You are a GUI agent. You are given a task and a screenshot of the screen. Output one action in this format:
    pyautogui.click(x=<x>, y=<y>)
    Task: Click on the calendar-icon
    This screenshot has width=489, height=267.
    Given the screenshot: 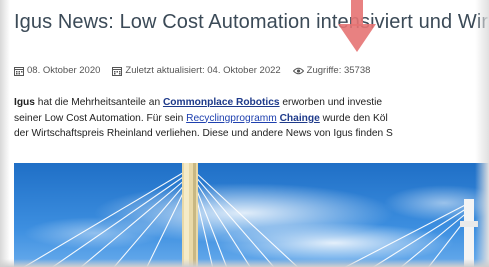 What is the action you would take?
    pyautogui.click(x=19, y=71)
    